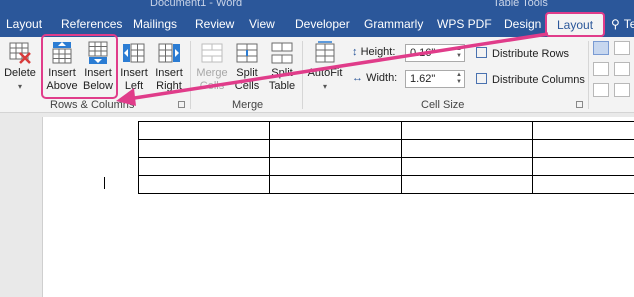 The image size is (634, 297). I want to click on arrow-line, so click(338, 66).